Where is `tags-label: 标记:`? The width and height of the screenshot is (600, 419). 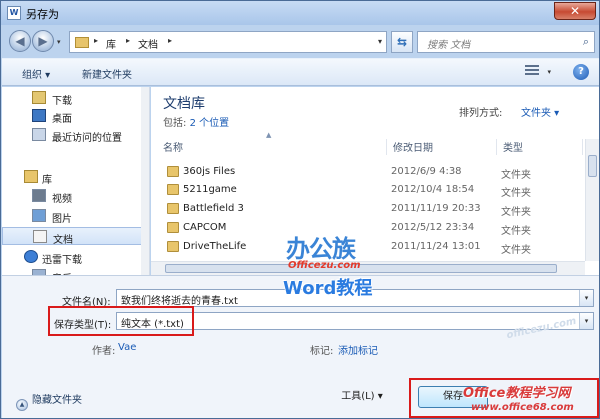 tags-label: 标记: is located at coordinates (322, 351).